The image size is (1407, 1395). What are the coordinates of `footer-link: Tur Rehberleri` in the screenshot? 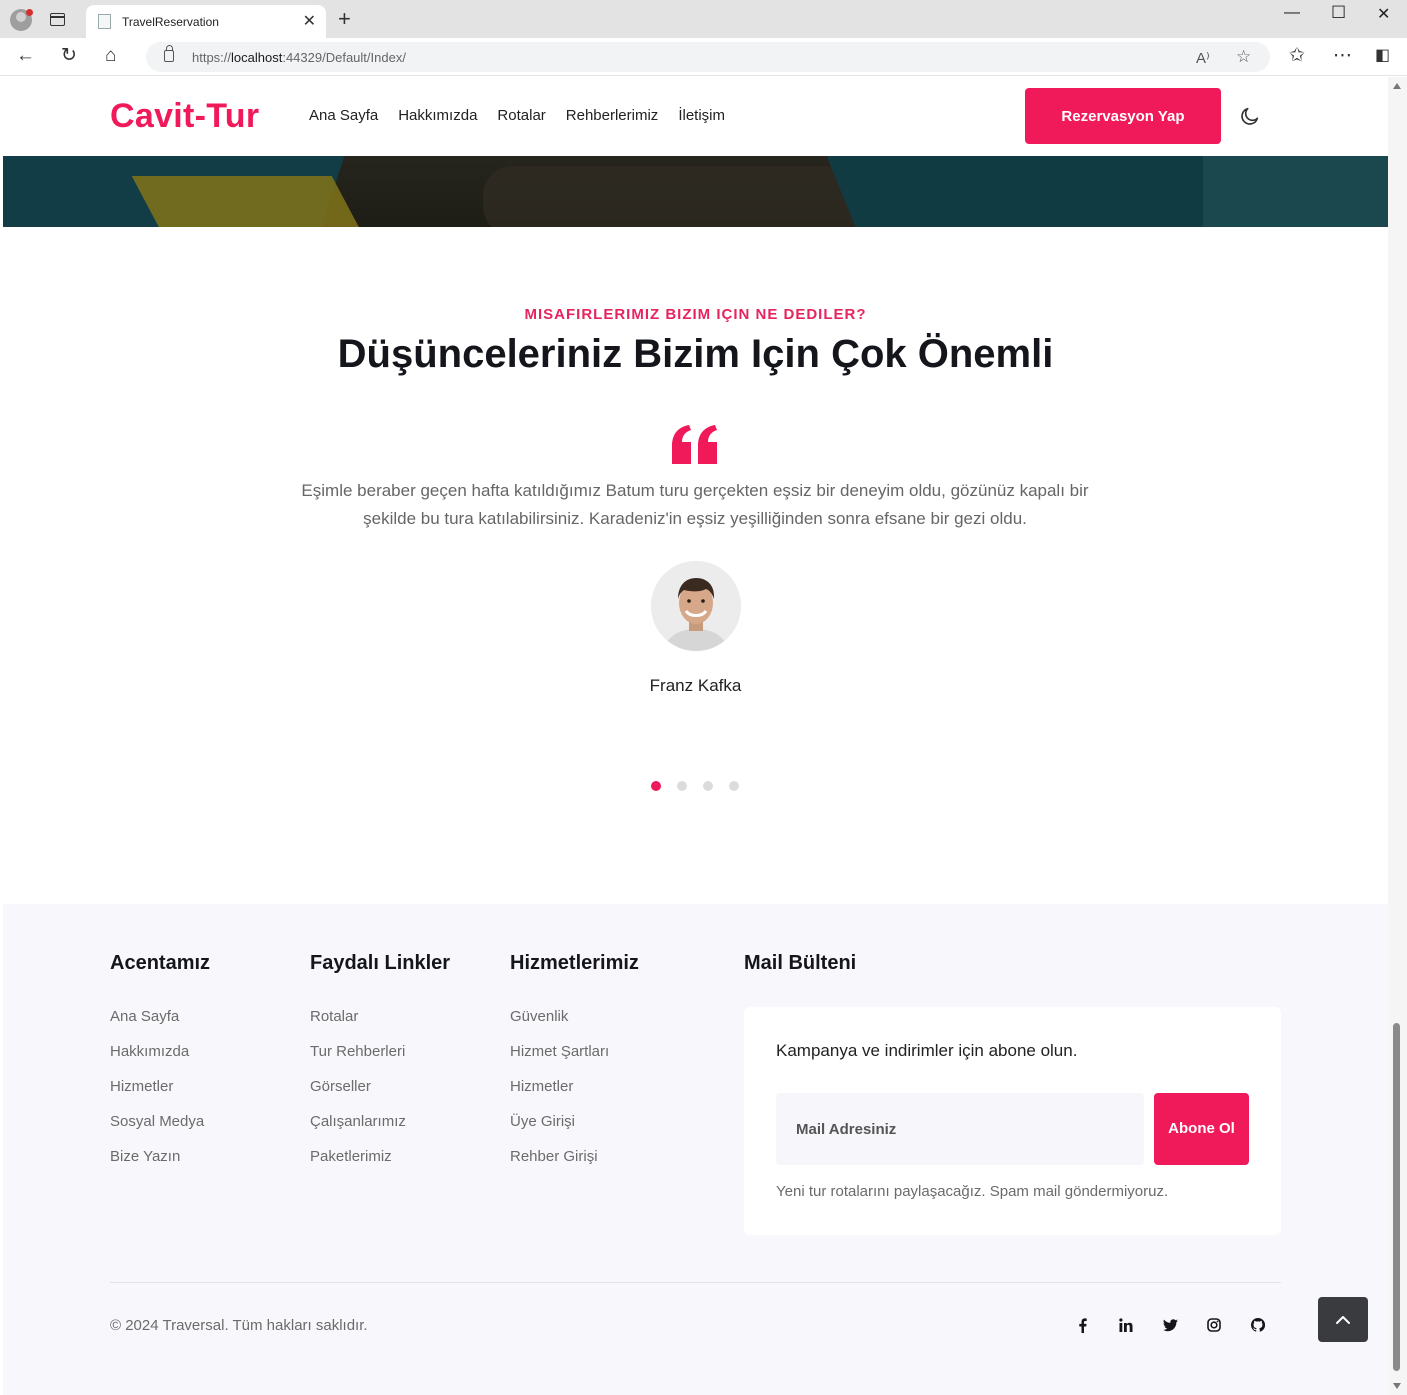 It's located at (380, 1059).